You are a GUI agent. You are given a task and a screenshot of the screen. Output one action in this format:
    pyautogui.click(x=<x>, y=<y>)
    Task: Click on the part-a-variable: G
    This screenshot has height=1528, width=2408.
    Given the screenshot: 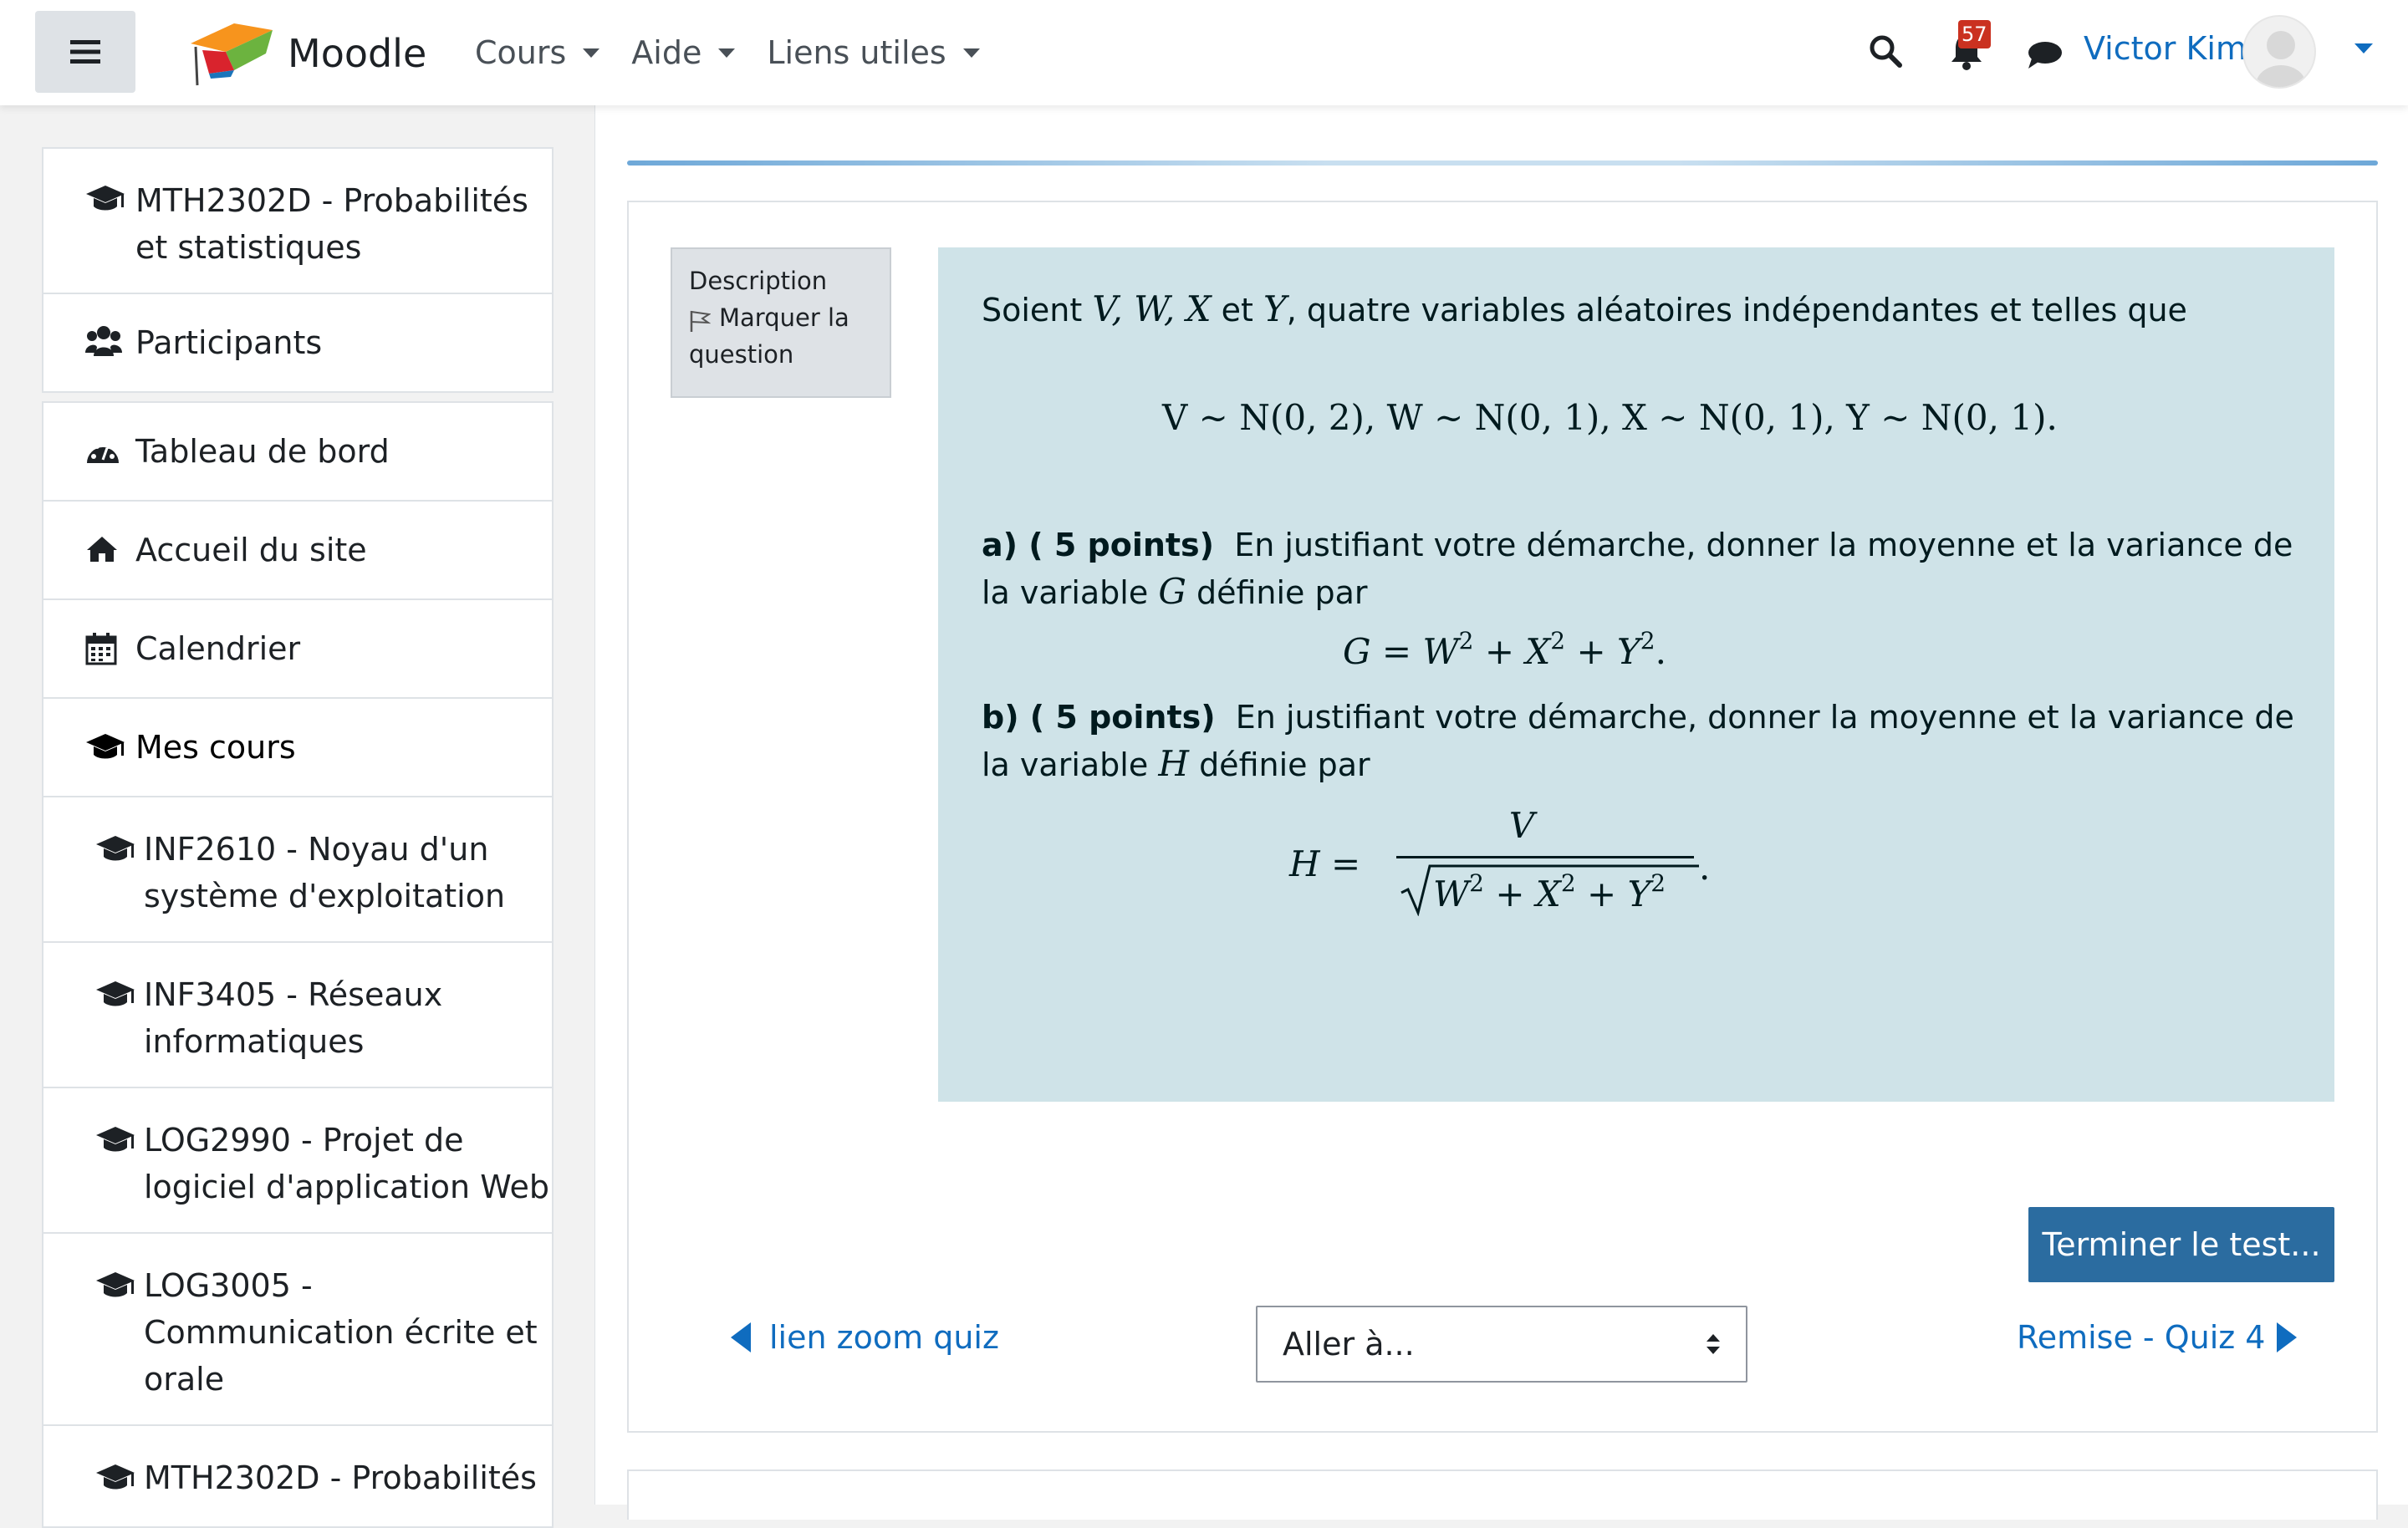 What is the action you would take?
    pyautogui.click(x=1172, y=591)
    